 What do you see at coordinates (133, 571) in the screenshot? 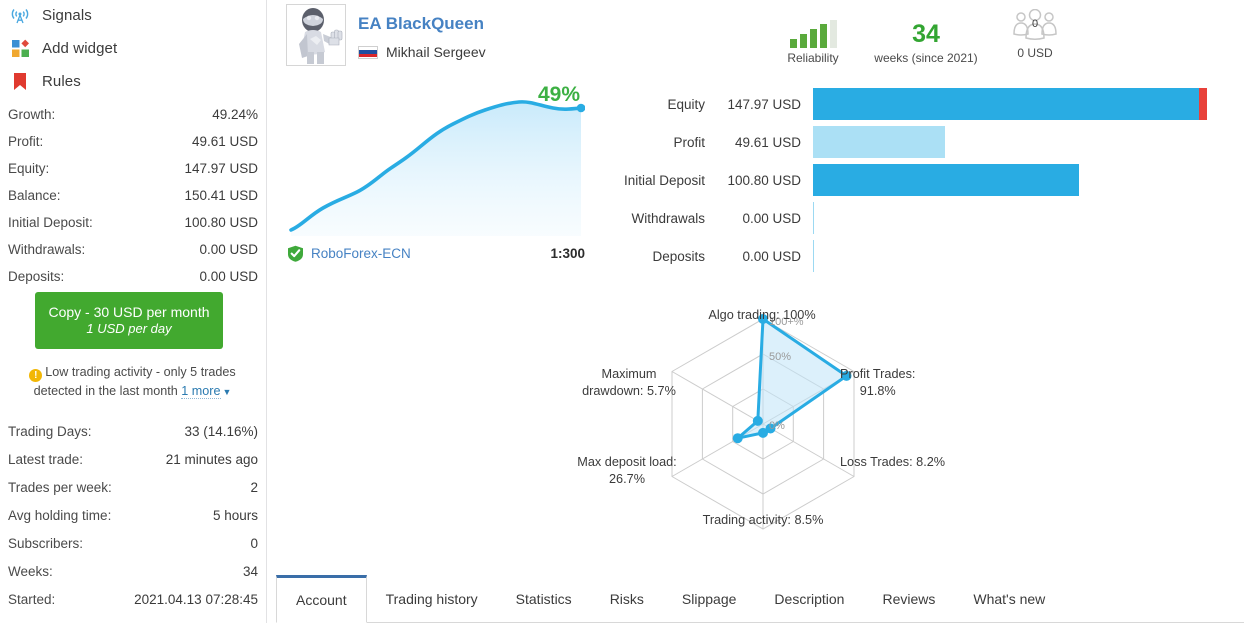
I see `stat-weeks: Weeks: 34` at bounding box center [133, 571].